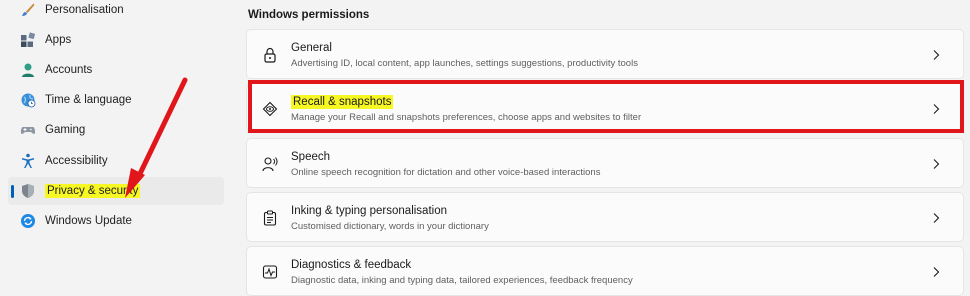  What do you see at coordinates (58, 40) in the screenshot?
I see `sidebar-item-label: Apps` at bounding box center [58, 40].